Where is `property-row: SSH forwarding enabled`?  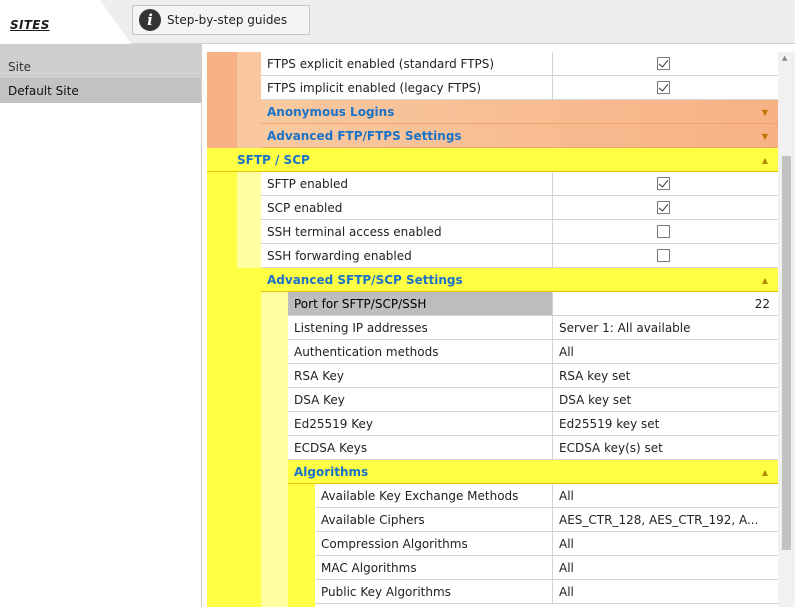 property-row: SSH forwarding enabled is located at coordinates (492, 256).